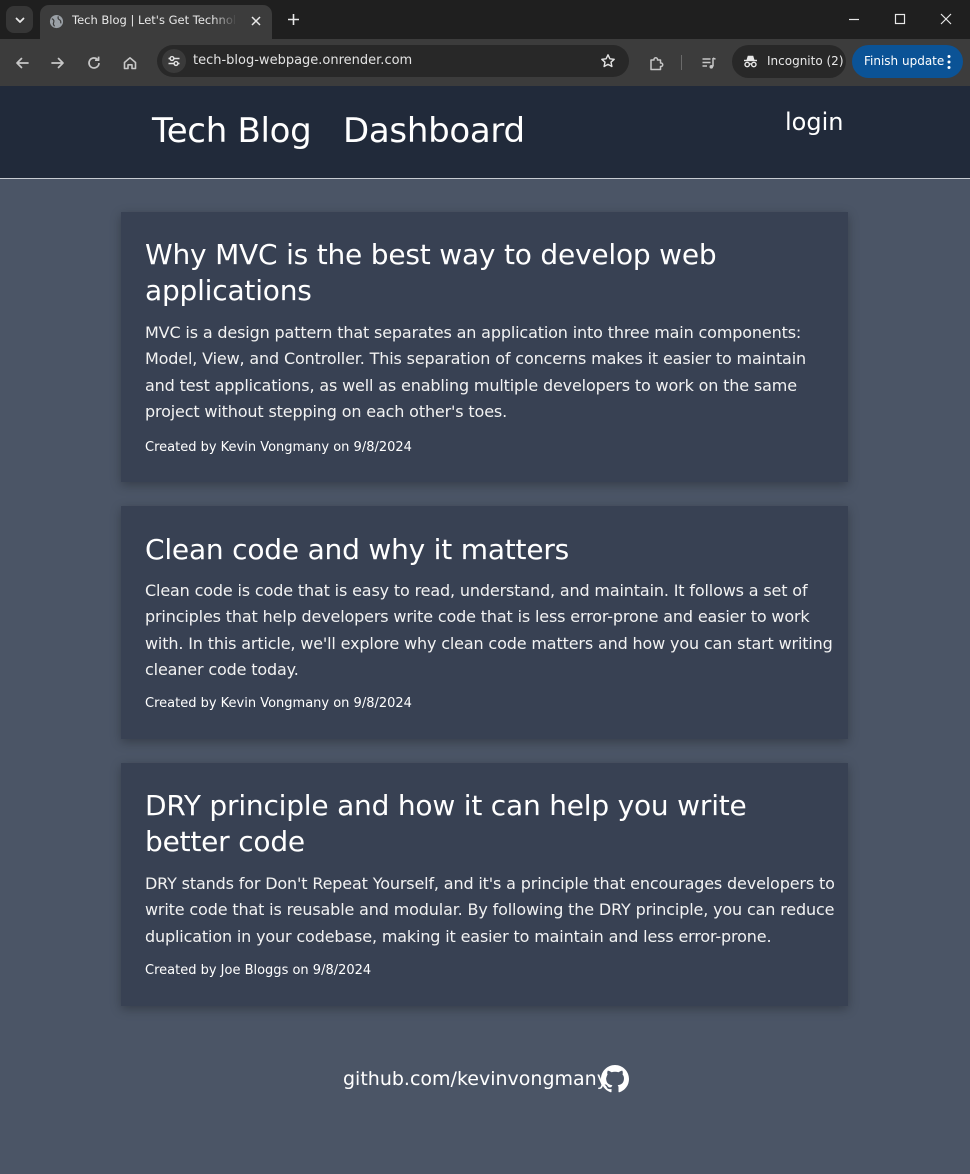 The height and width of the screenshot is (1174, 970). I want to click on plus-icon, so click(293, 19).